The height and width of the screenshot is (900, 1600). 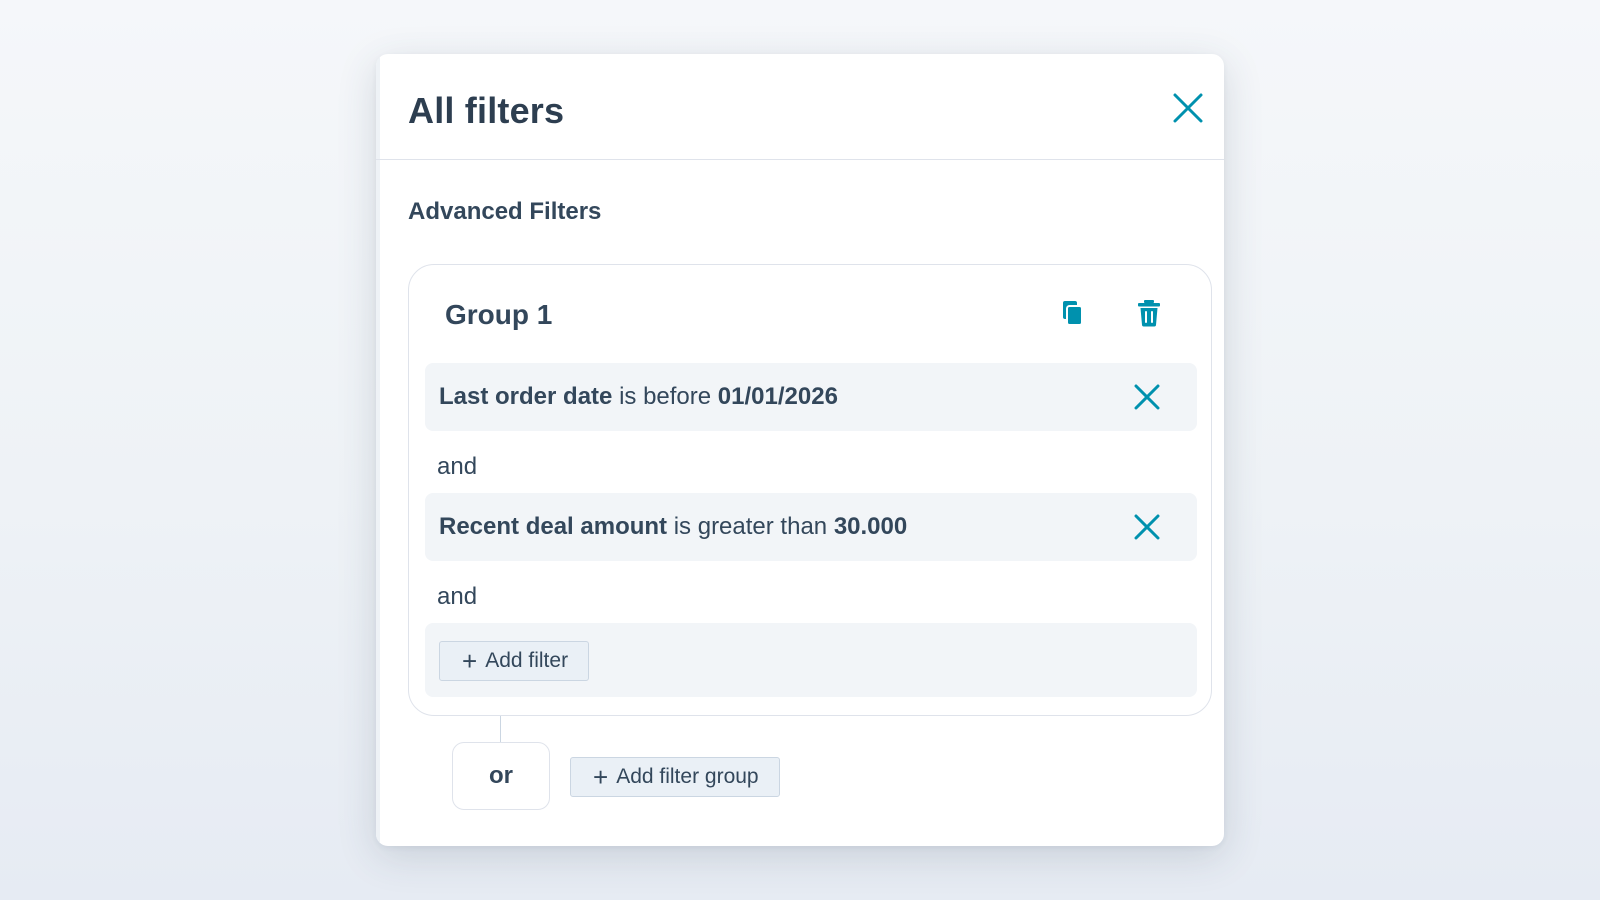 I want to click on or-label: or, so click(x=501, y=775).